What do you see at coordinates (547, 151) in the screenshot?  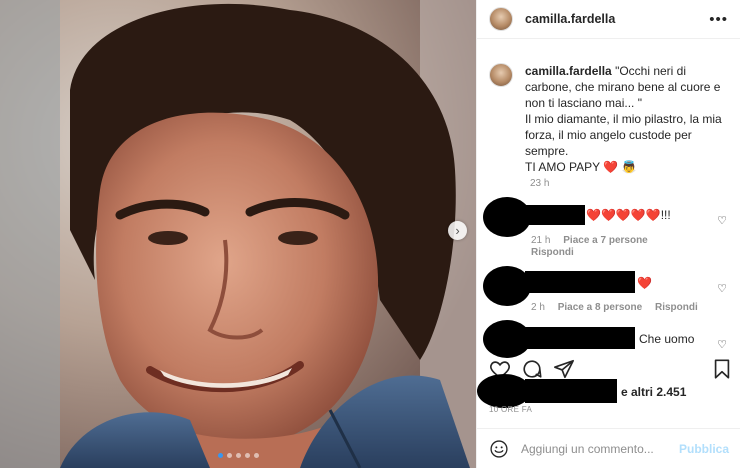 I see `caption-line: sempre.` at bounding box center [547, 151].